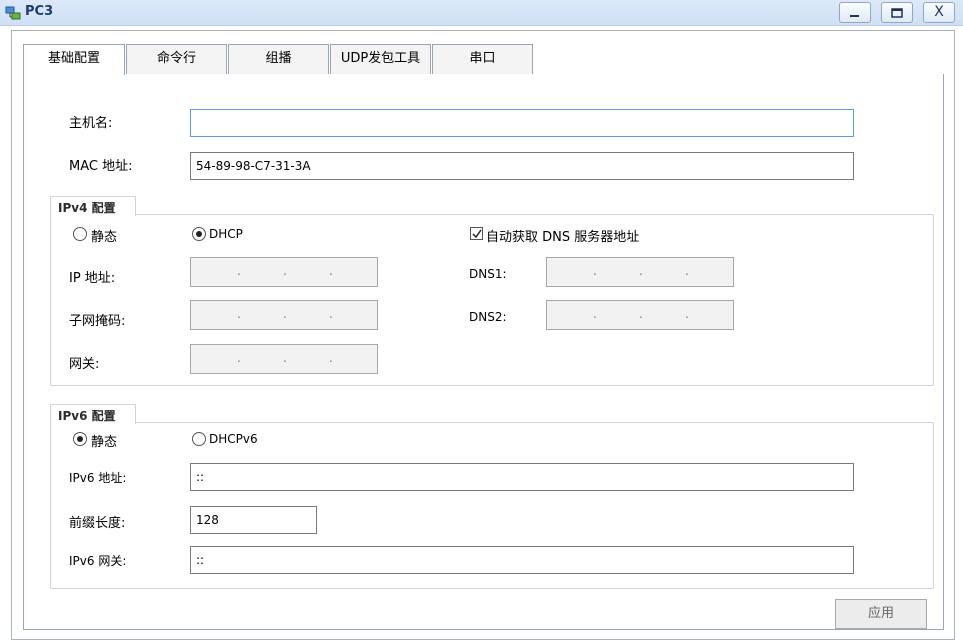 Image resolution: width=963 pixels, height=643 pixels. What do you see at coordinates (482, 59) in the screenshot?
I see `tab-serial: 串口` at bounding box center [482, 59].